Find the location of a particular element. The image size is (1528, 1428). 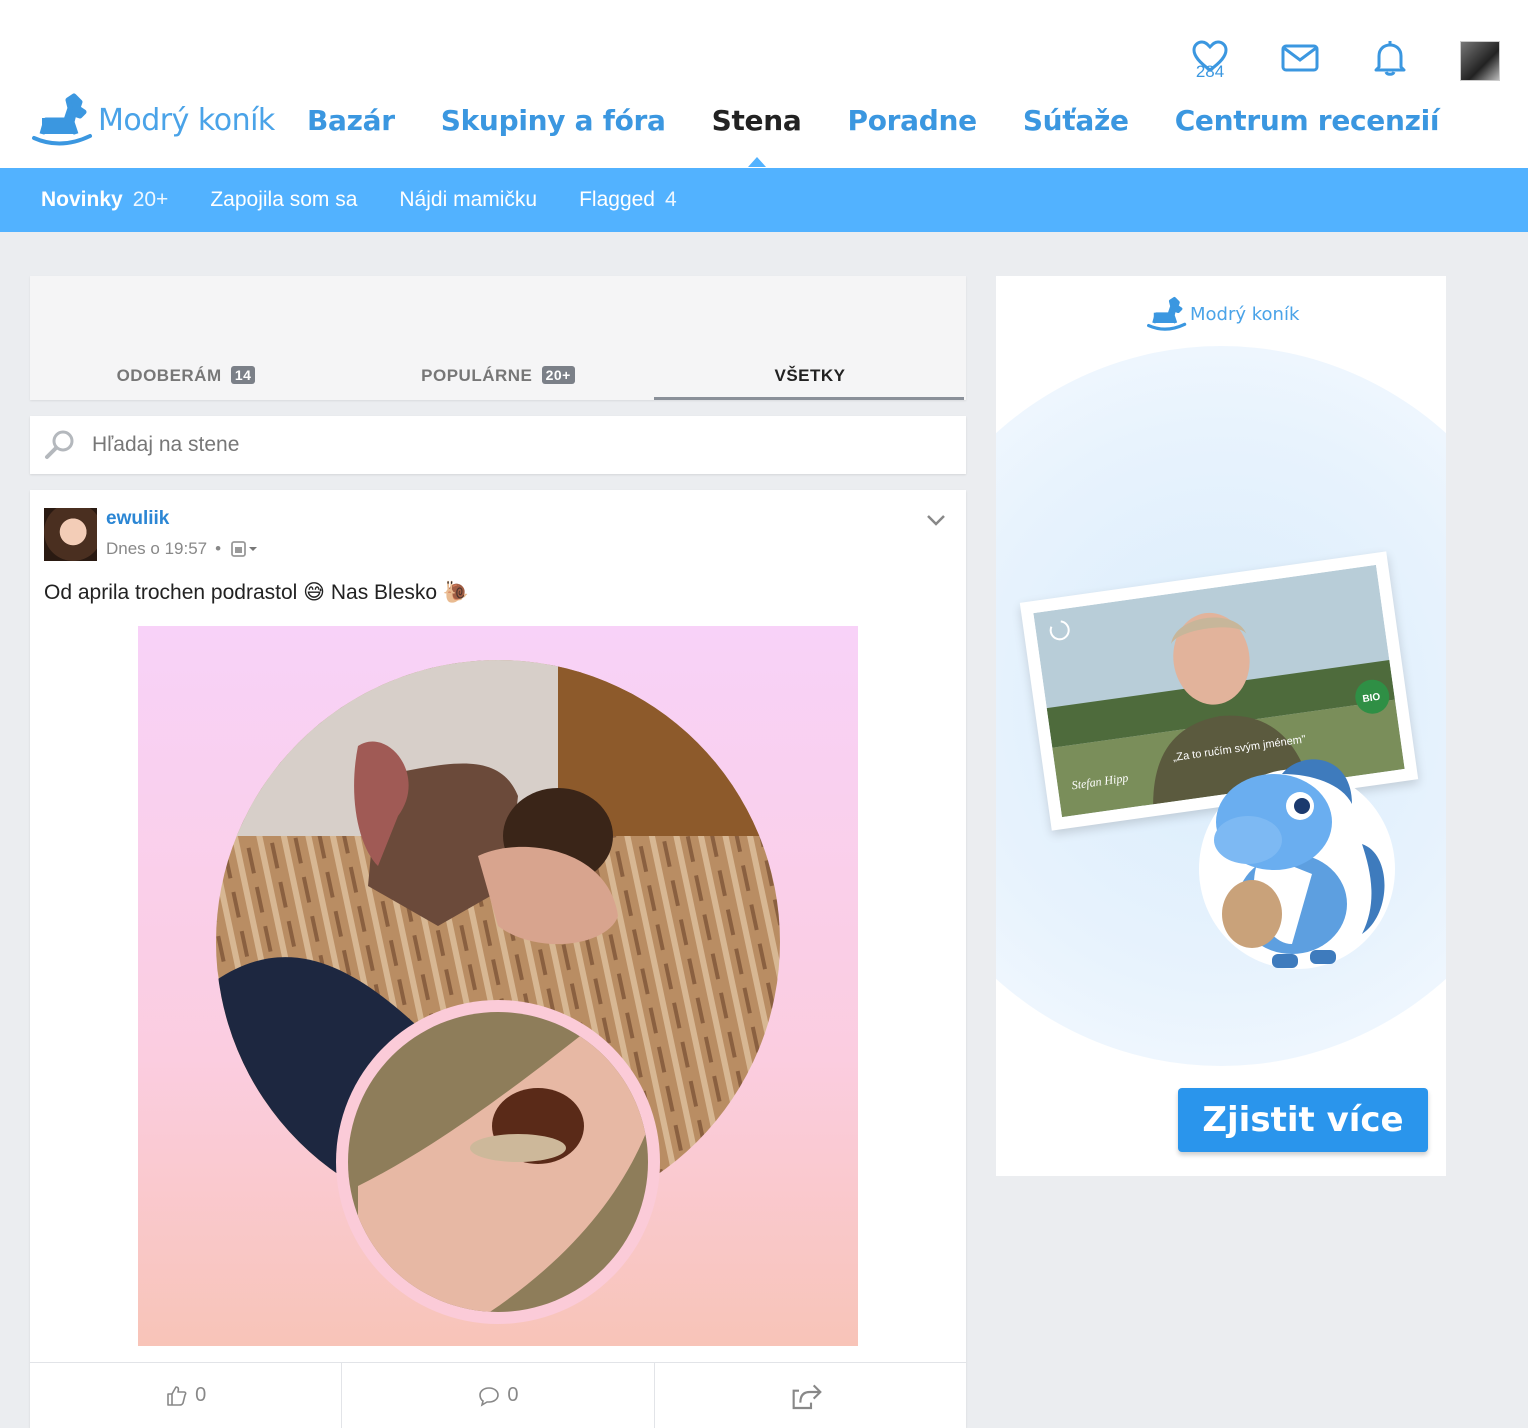

share-button is located at coordinates (810, 1395).